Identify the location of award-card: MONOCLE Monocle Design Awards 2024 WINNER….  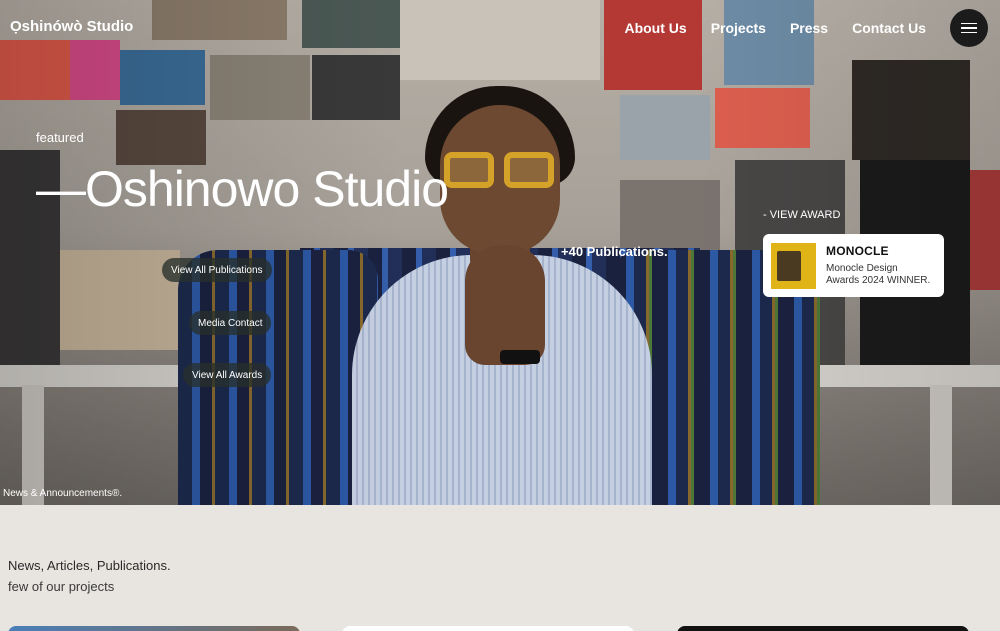
(853, 265).